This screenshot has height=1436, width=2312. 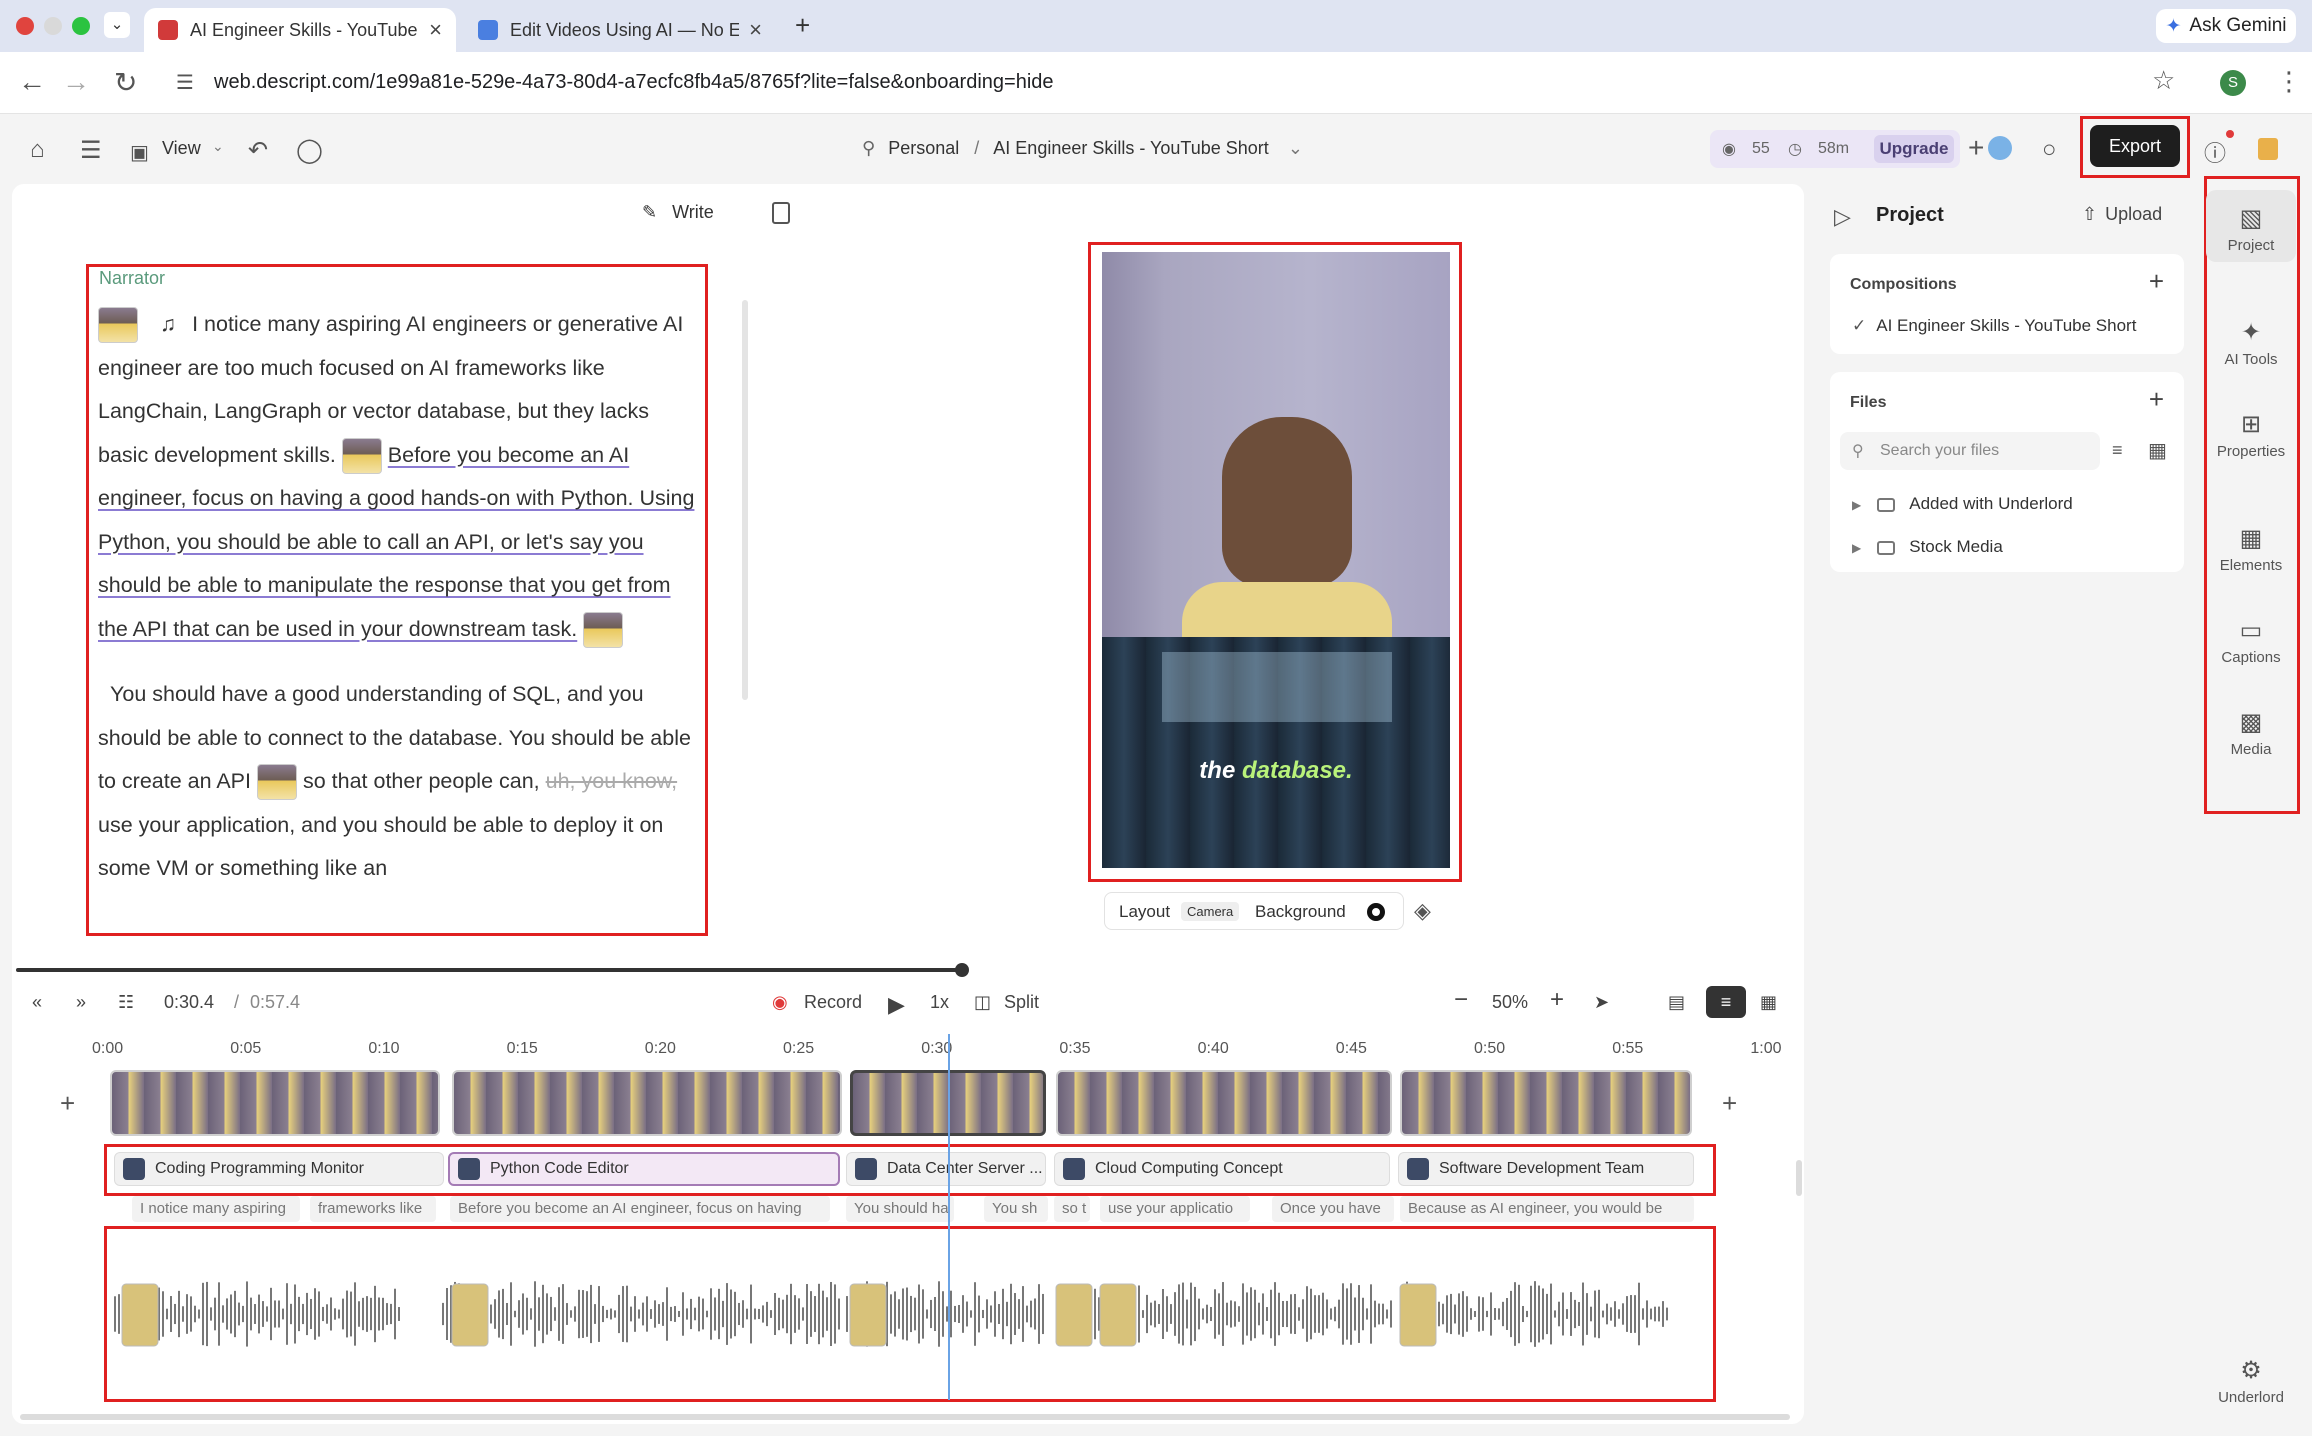 What do you see at coordinates (781, 213) in the screenshot?
I see `page-layout-icon` at bounding box center [781, 213].